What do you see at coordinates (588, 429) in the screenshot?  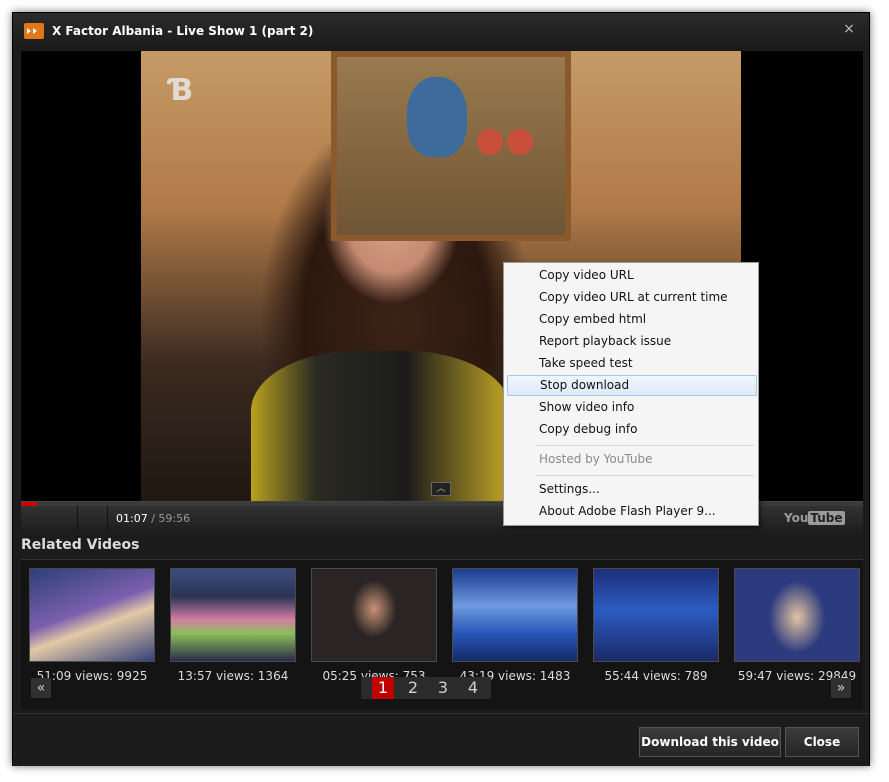 I see `menu-item-label: Copy debug info` at bounding box center [588, 429].